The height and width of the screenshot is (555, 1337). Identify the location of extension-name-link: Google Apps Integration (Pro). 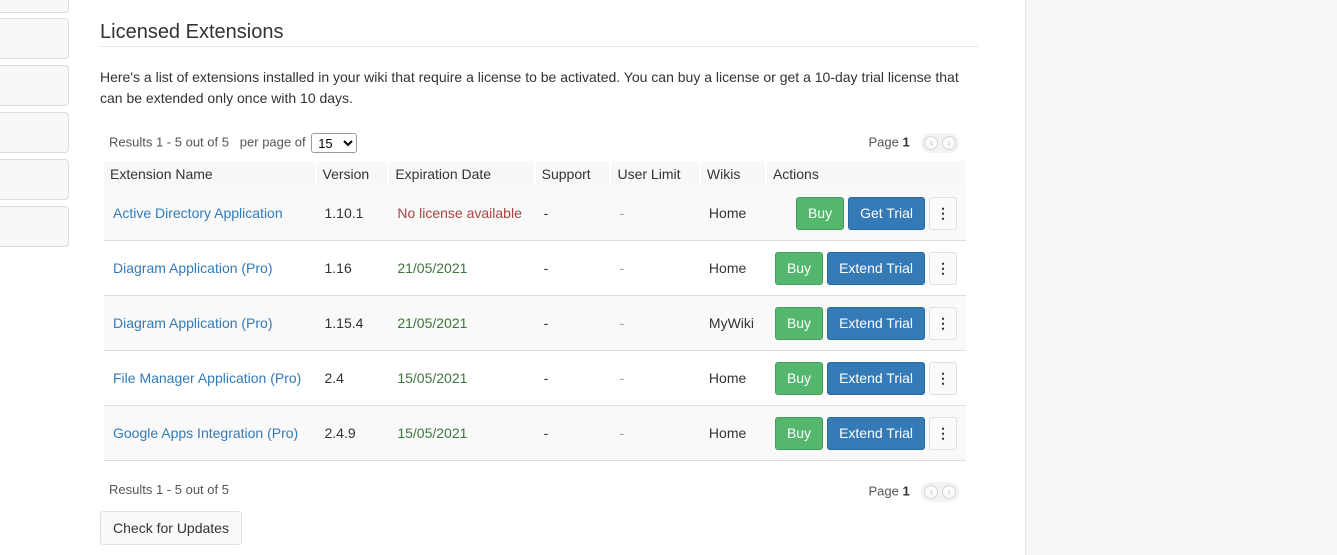
(205, 433).